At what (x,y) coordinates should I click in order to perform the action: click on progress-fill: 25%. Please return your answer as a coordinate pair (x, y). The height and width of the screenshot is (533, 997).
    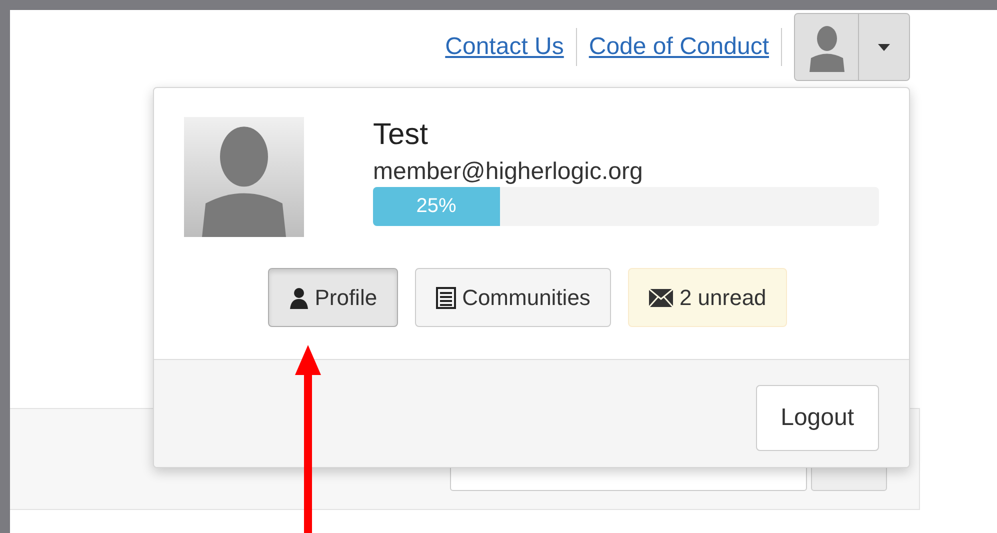
    Looking at the image, I should click on (436, 206).